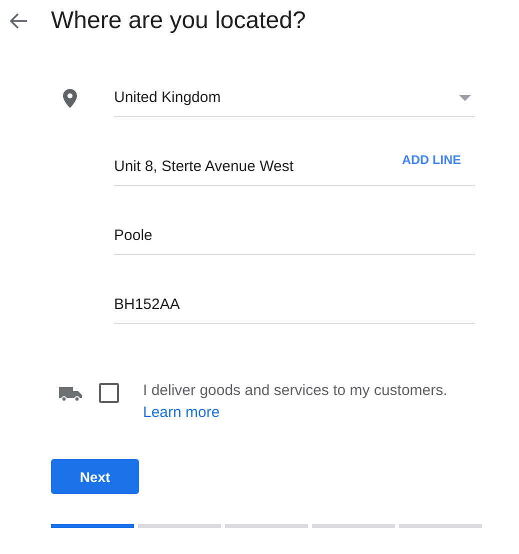 The height and width of the screenshot is (554, 519). Describe the element at coordinates (294, 100) in the screenshot. I see `country-dropdown: United Kingdom` at that location.